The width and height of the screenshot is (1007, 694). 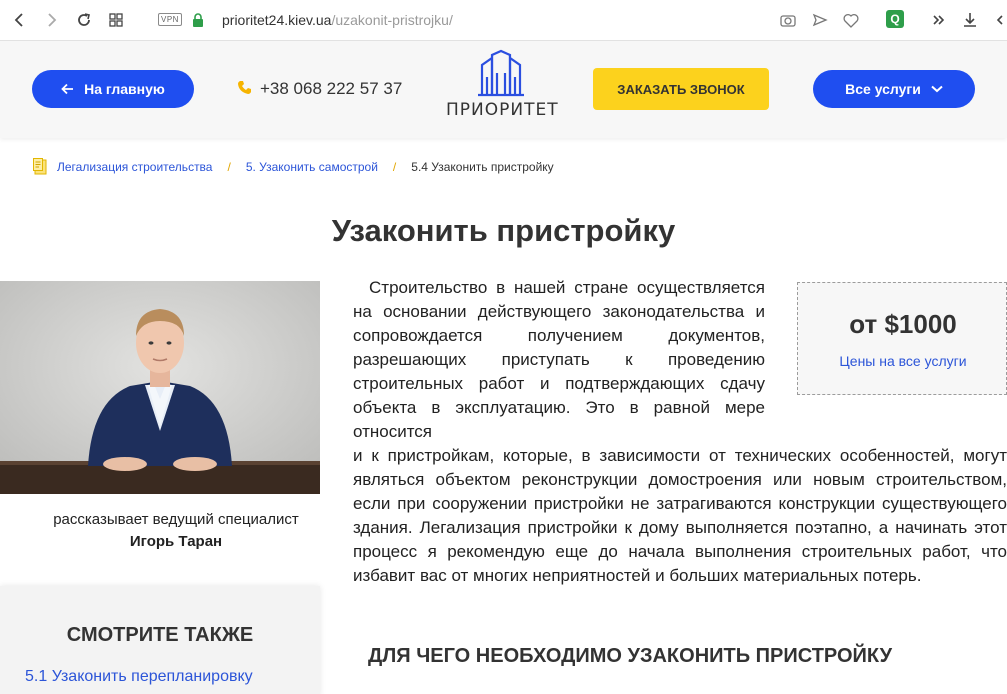 What do you see at coordinates (903, 324) in the screenshot?
I see `price-value: от $1000` at bounding box center [903, 324].